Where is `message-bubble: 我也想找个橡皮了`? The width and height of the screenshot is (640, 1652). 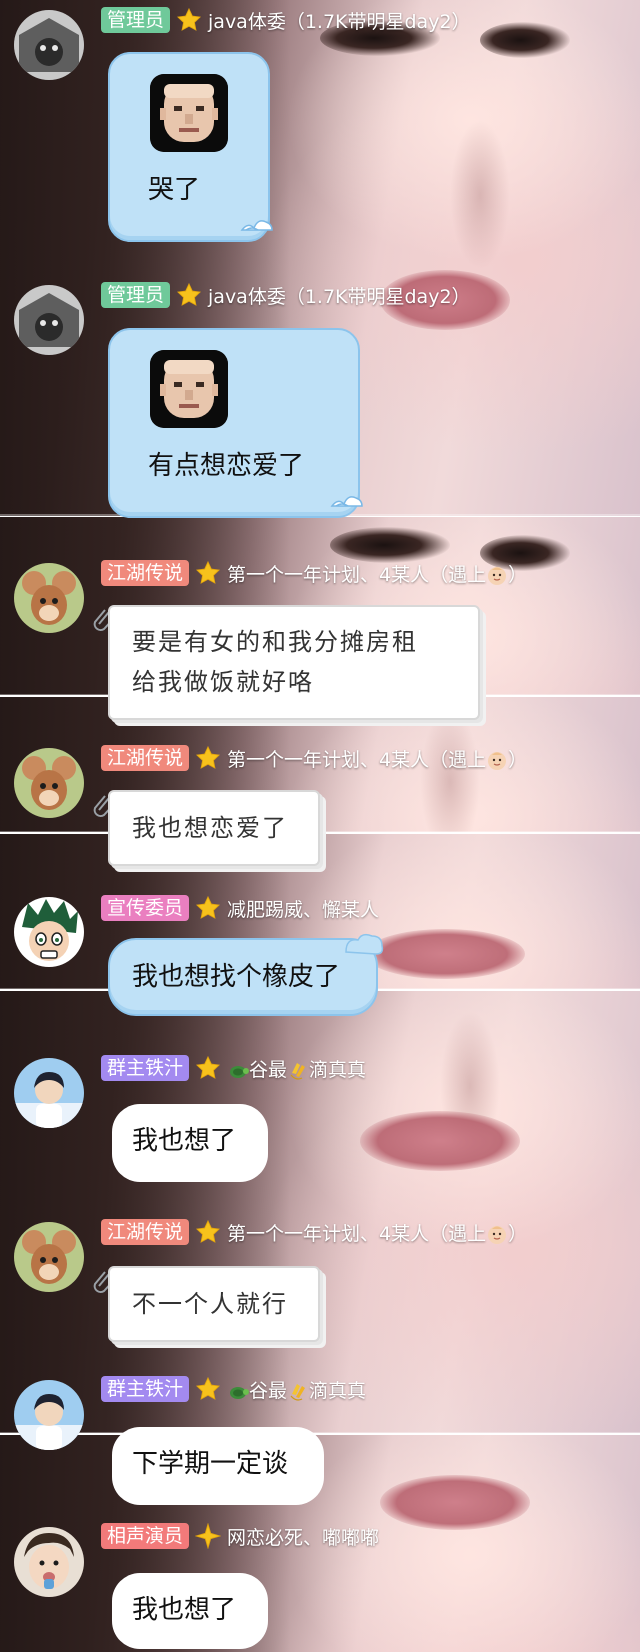
message-bubble: 我也想找个橡皮了 is located at coordinates (246, 974).